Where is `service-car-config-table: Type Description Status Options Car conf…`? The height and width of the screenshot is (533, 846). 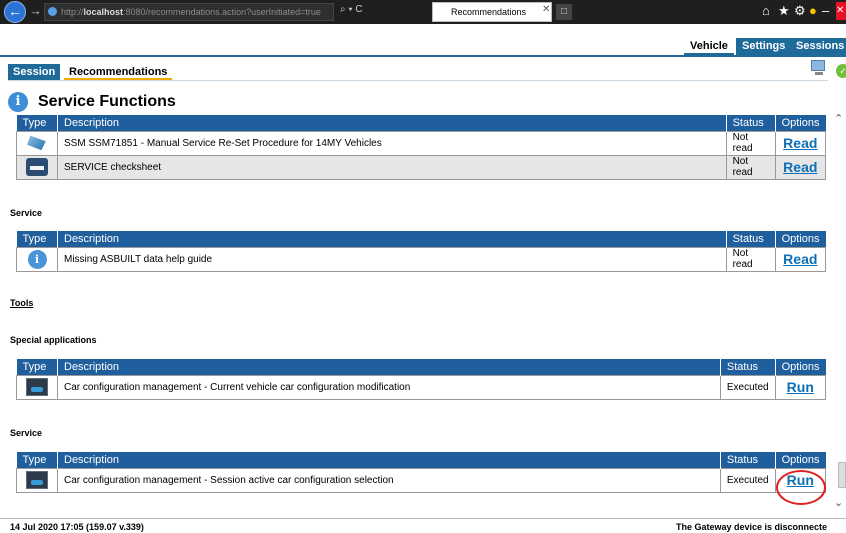 service-car-config-table: Type Description Status Options Car conf… is located at coordinates (421, 472).